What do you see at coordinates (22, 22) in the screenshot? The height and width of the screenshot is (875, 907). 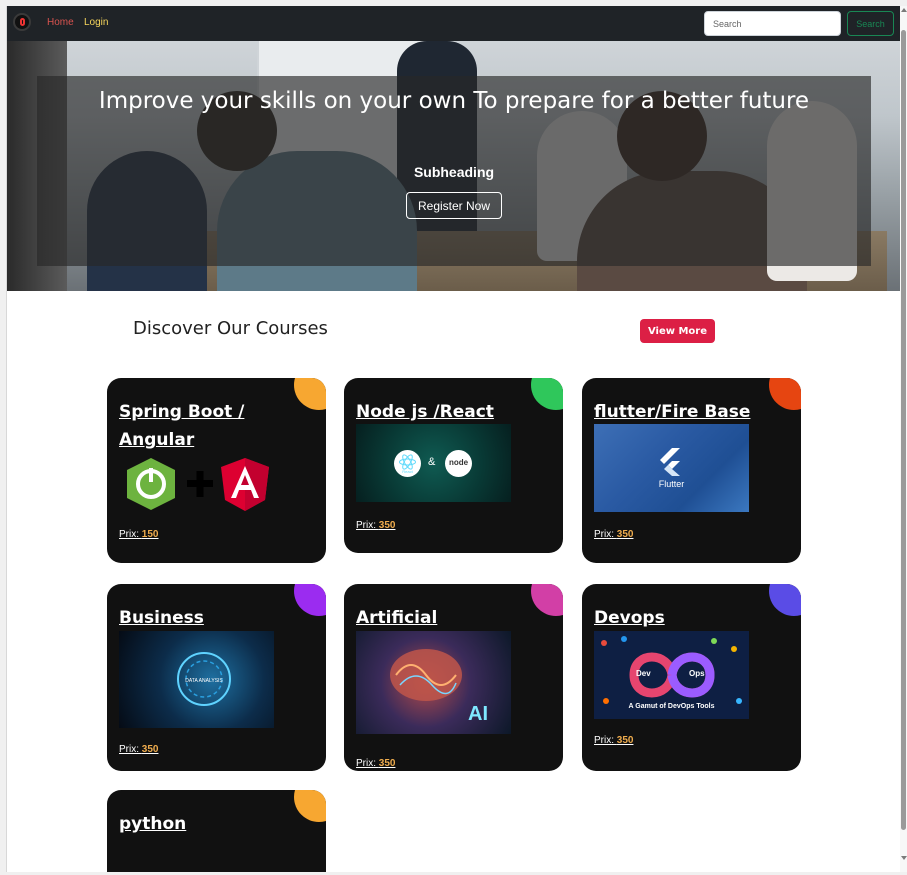 I see `site-logo` at bounding box center [22, 22].